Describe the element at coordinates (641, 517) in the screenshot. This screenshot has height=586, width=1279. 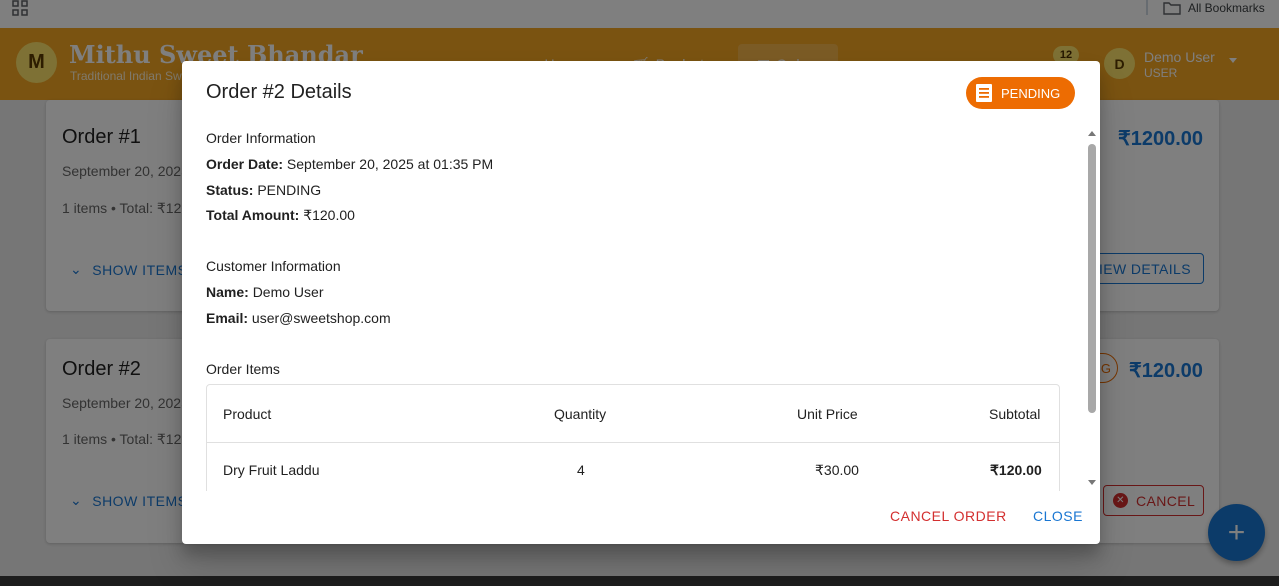
I see `dialog-actions: CANCEL ORDER CLOSE` at that location.